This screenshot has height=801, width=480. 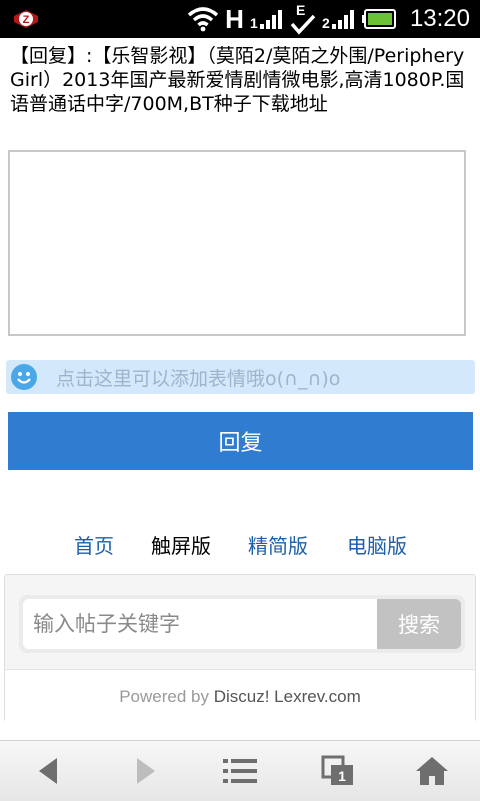 What do you see at coordinates (201, 624) in the screenshot?
I see `search-input` at bounding box center [201, 624].